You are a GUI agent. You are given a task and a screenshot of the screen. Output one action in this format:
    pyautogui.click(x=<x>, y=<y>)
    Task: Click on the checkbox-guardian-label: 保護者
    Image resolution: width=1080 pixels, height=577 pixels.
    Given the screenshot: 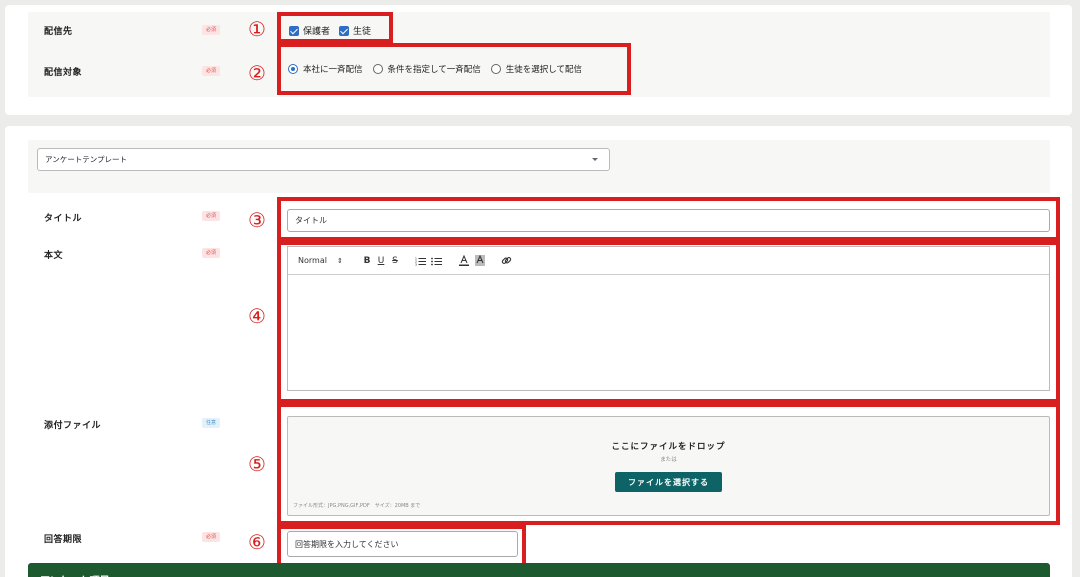 What is the action you would take?
    pyautogui.click(x=317, y=32)
    